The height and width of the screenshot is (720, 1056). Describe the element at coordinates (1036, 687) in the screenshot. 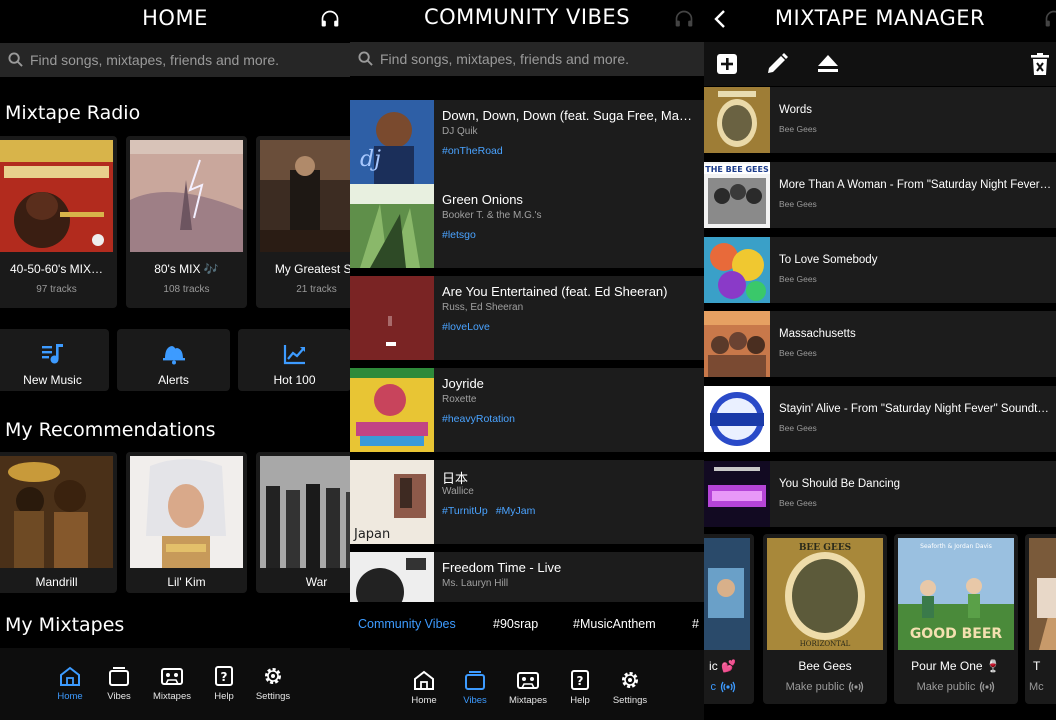

I see `publish-label: Mc` at that location.